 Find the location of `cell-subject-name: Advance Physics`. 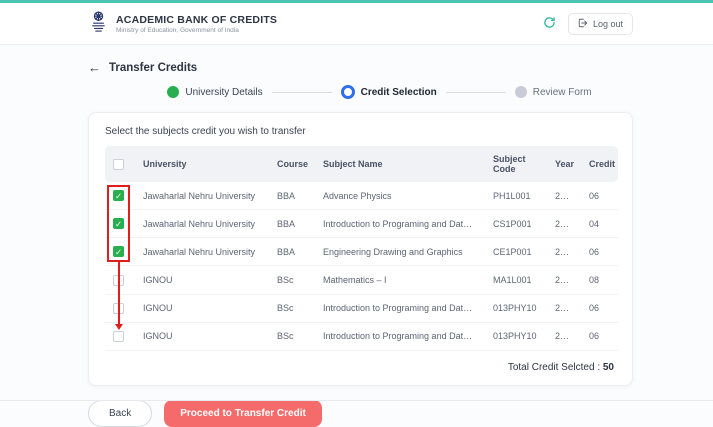

cell-subject-name: Advance Physics is located at coordinates (400, 196).